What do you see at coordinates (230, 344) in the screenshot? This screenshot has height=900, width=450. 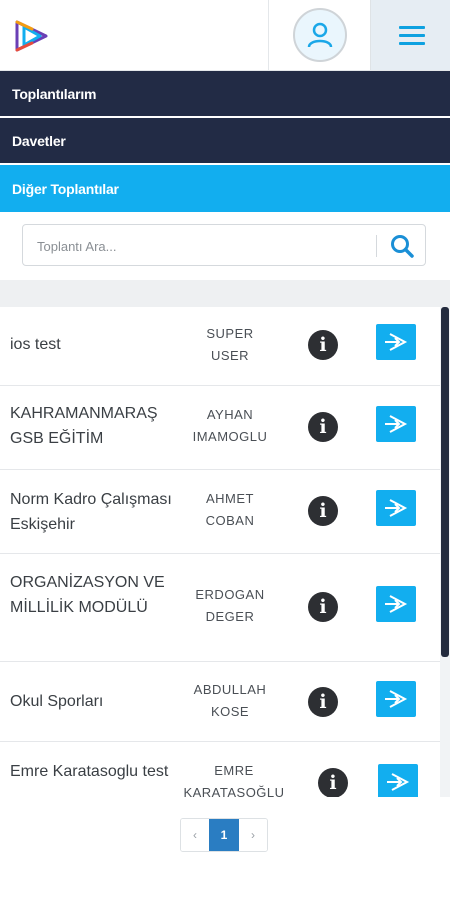 I see `meeting-owner: SUPER USER` at bounding box center [230, 344].